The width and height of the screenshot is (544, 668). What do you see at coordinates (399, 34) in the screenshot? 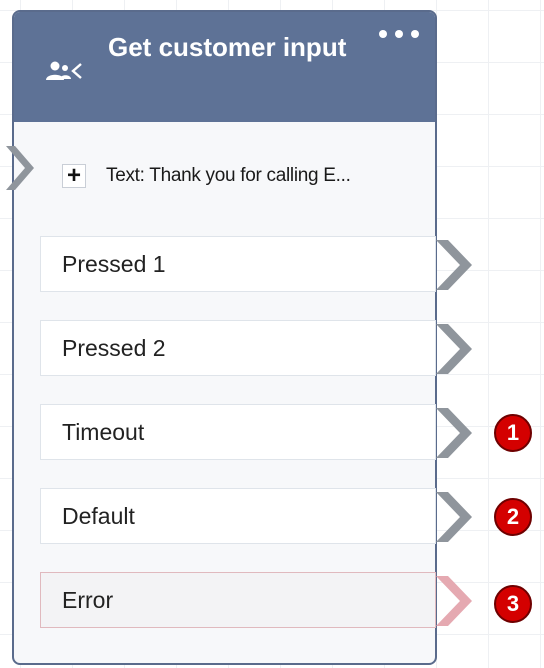
I see `more-options-button` at bounding box center [399, 34].